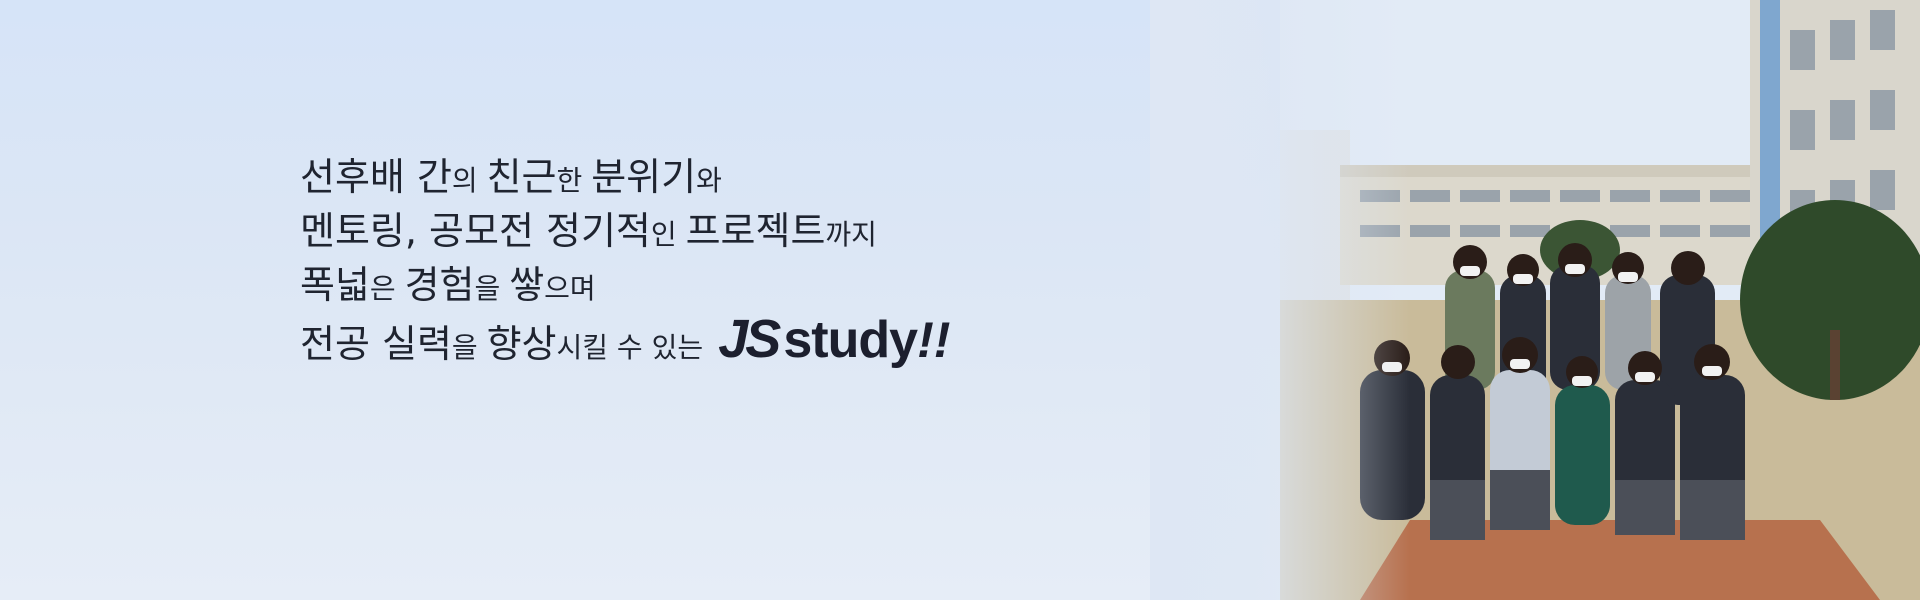  What do you see at coordinates (376, 344) in the screenshot?
I see `hero-text: 전공 실력` at bounding box center [376, 344].